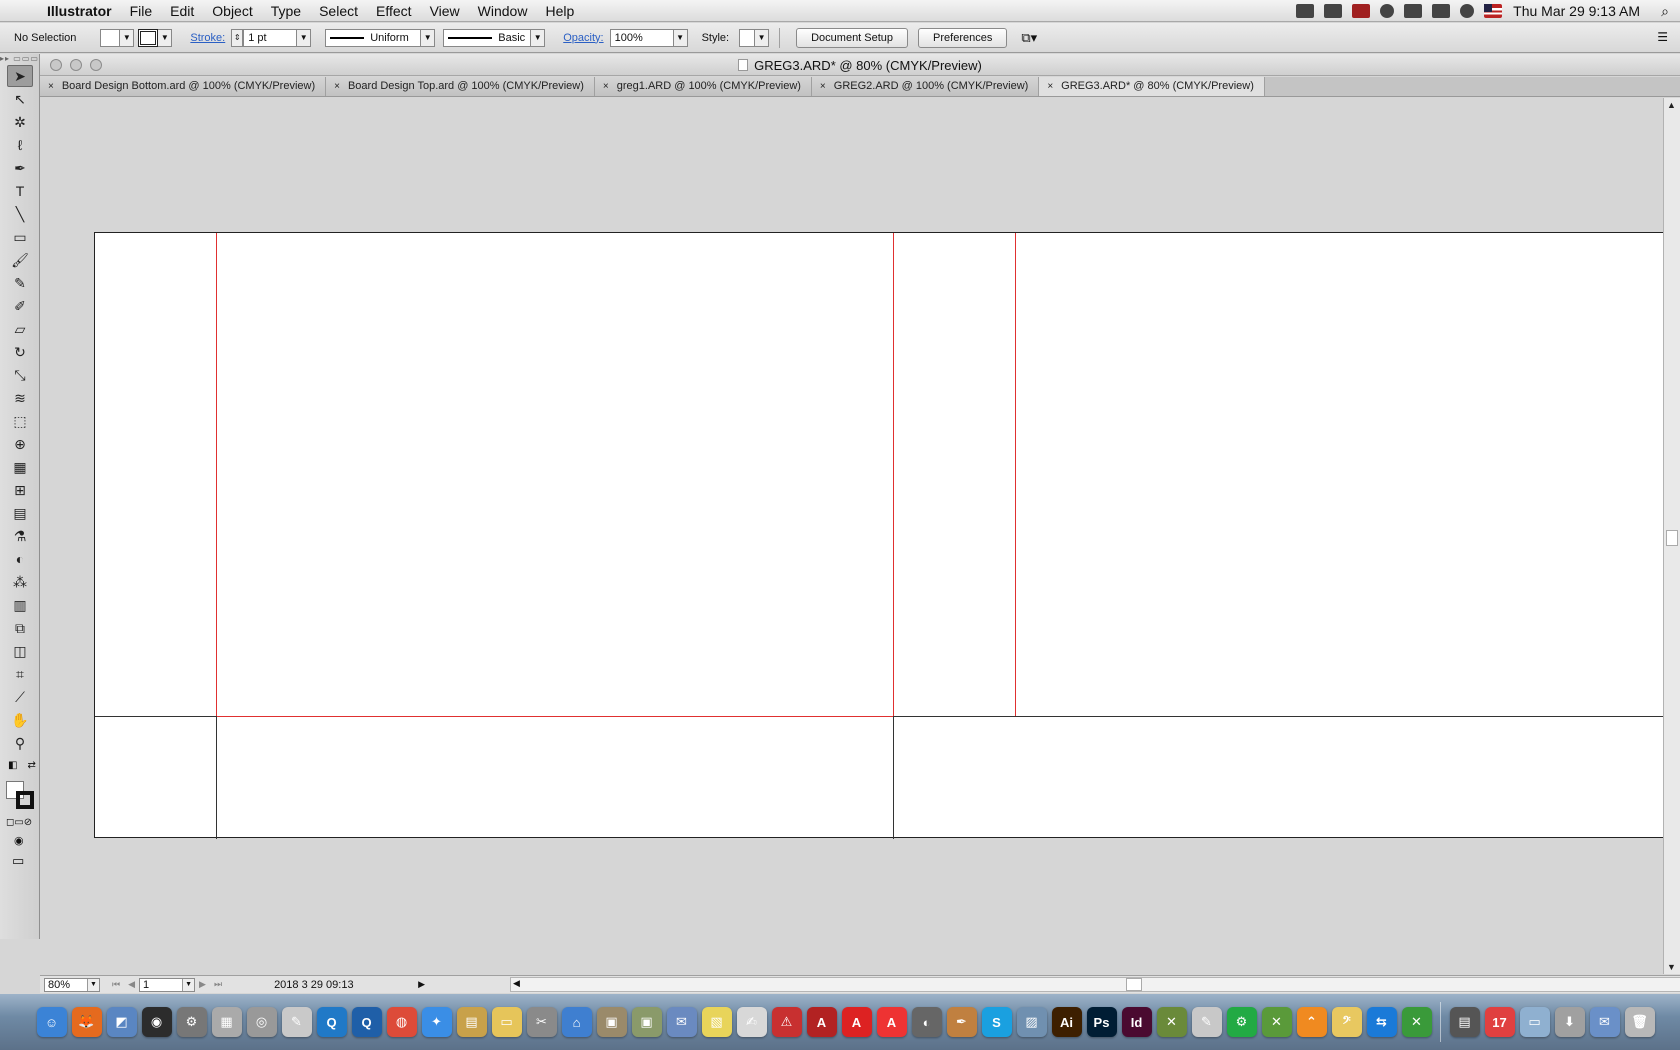  Describe the element at coordinates (1152, 86) in the screenshot. I see `tab-greg3: × GREG3.ARD* @ 80% (CMYK/Preview)` at that location.